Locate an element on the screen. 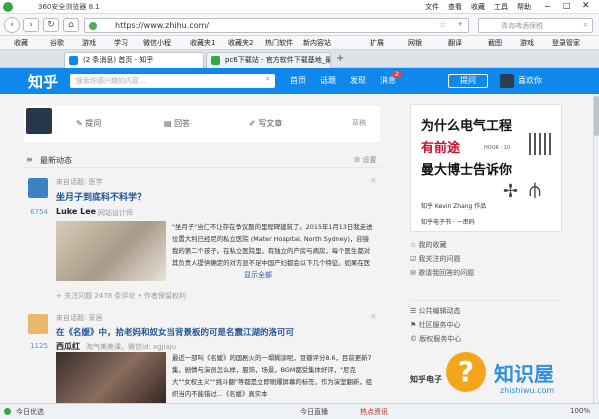  menu-help: 帮助 is located at coordinates (524, 7).